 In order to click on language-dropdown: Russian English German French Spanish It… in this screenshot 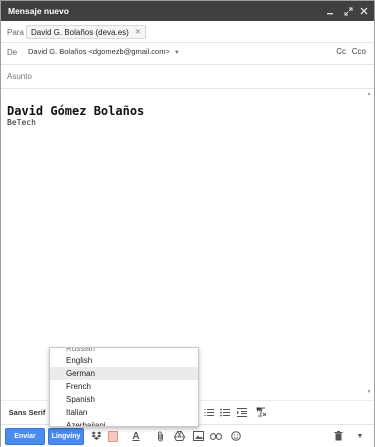, I will do `click(124, 387)`.